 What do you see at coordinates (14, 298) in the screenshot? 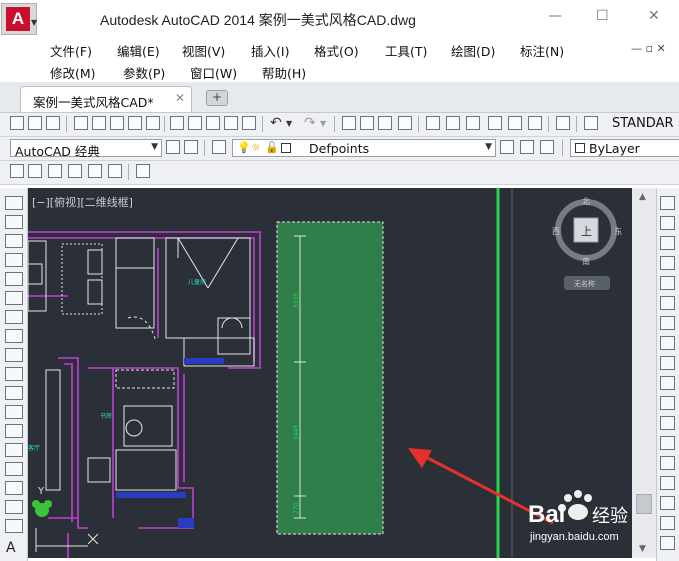
I see `arc-icon` at bounding box center [14, 298].